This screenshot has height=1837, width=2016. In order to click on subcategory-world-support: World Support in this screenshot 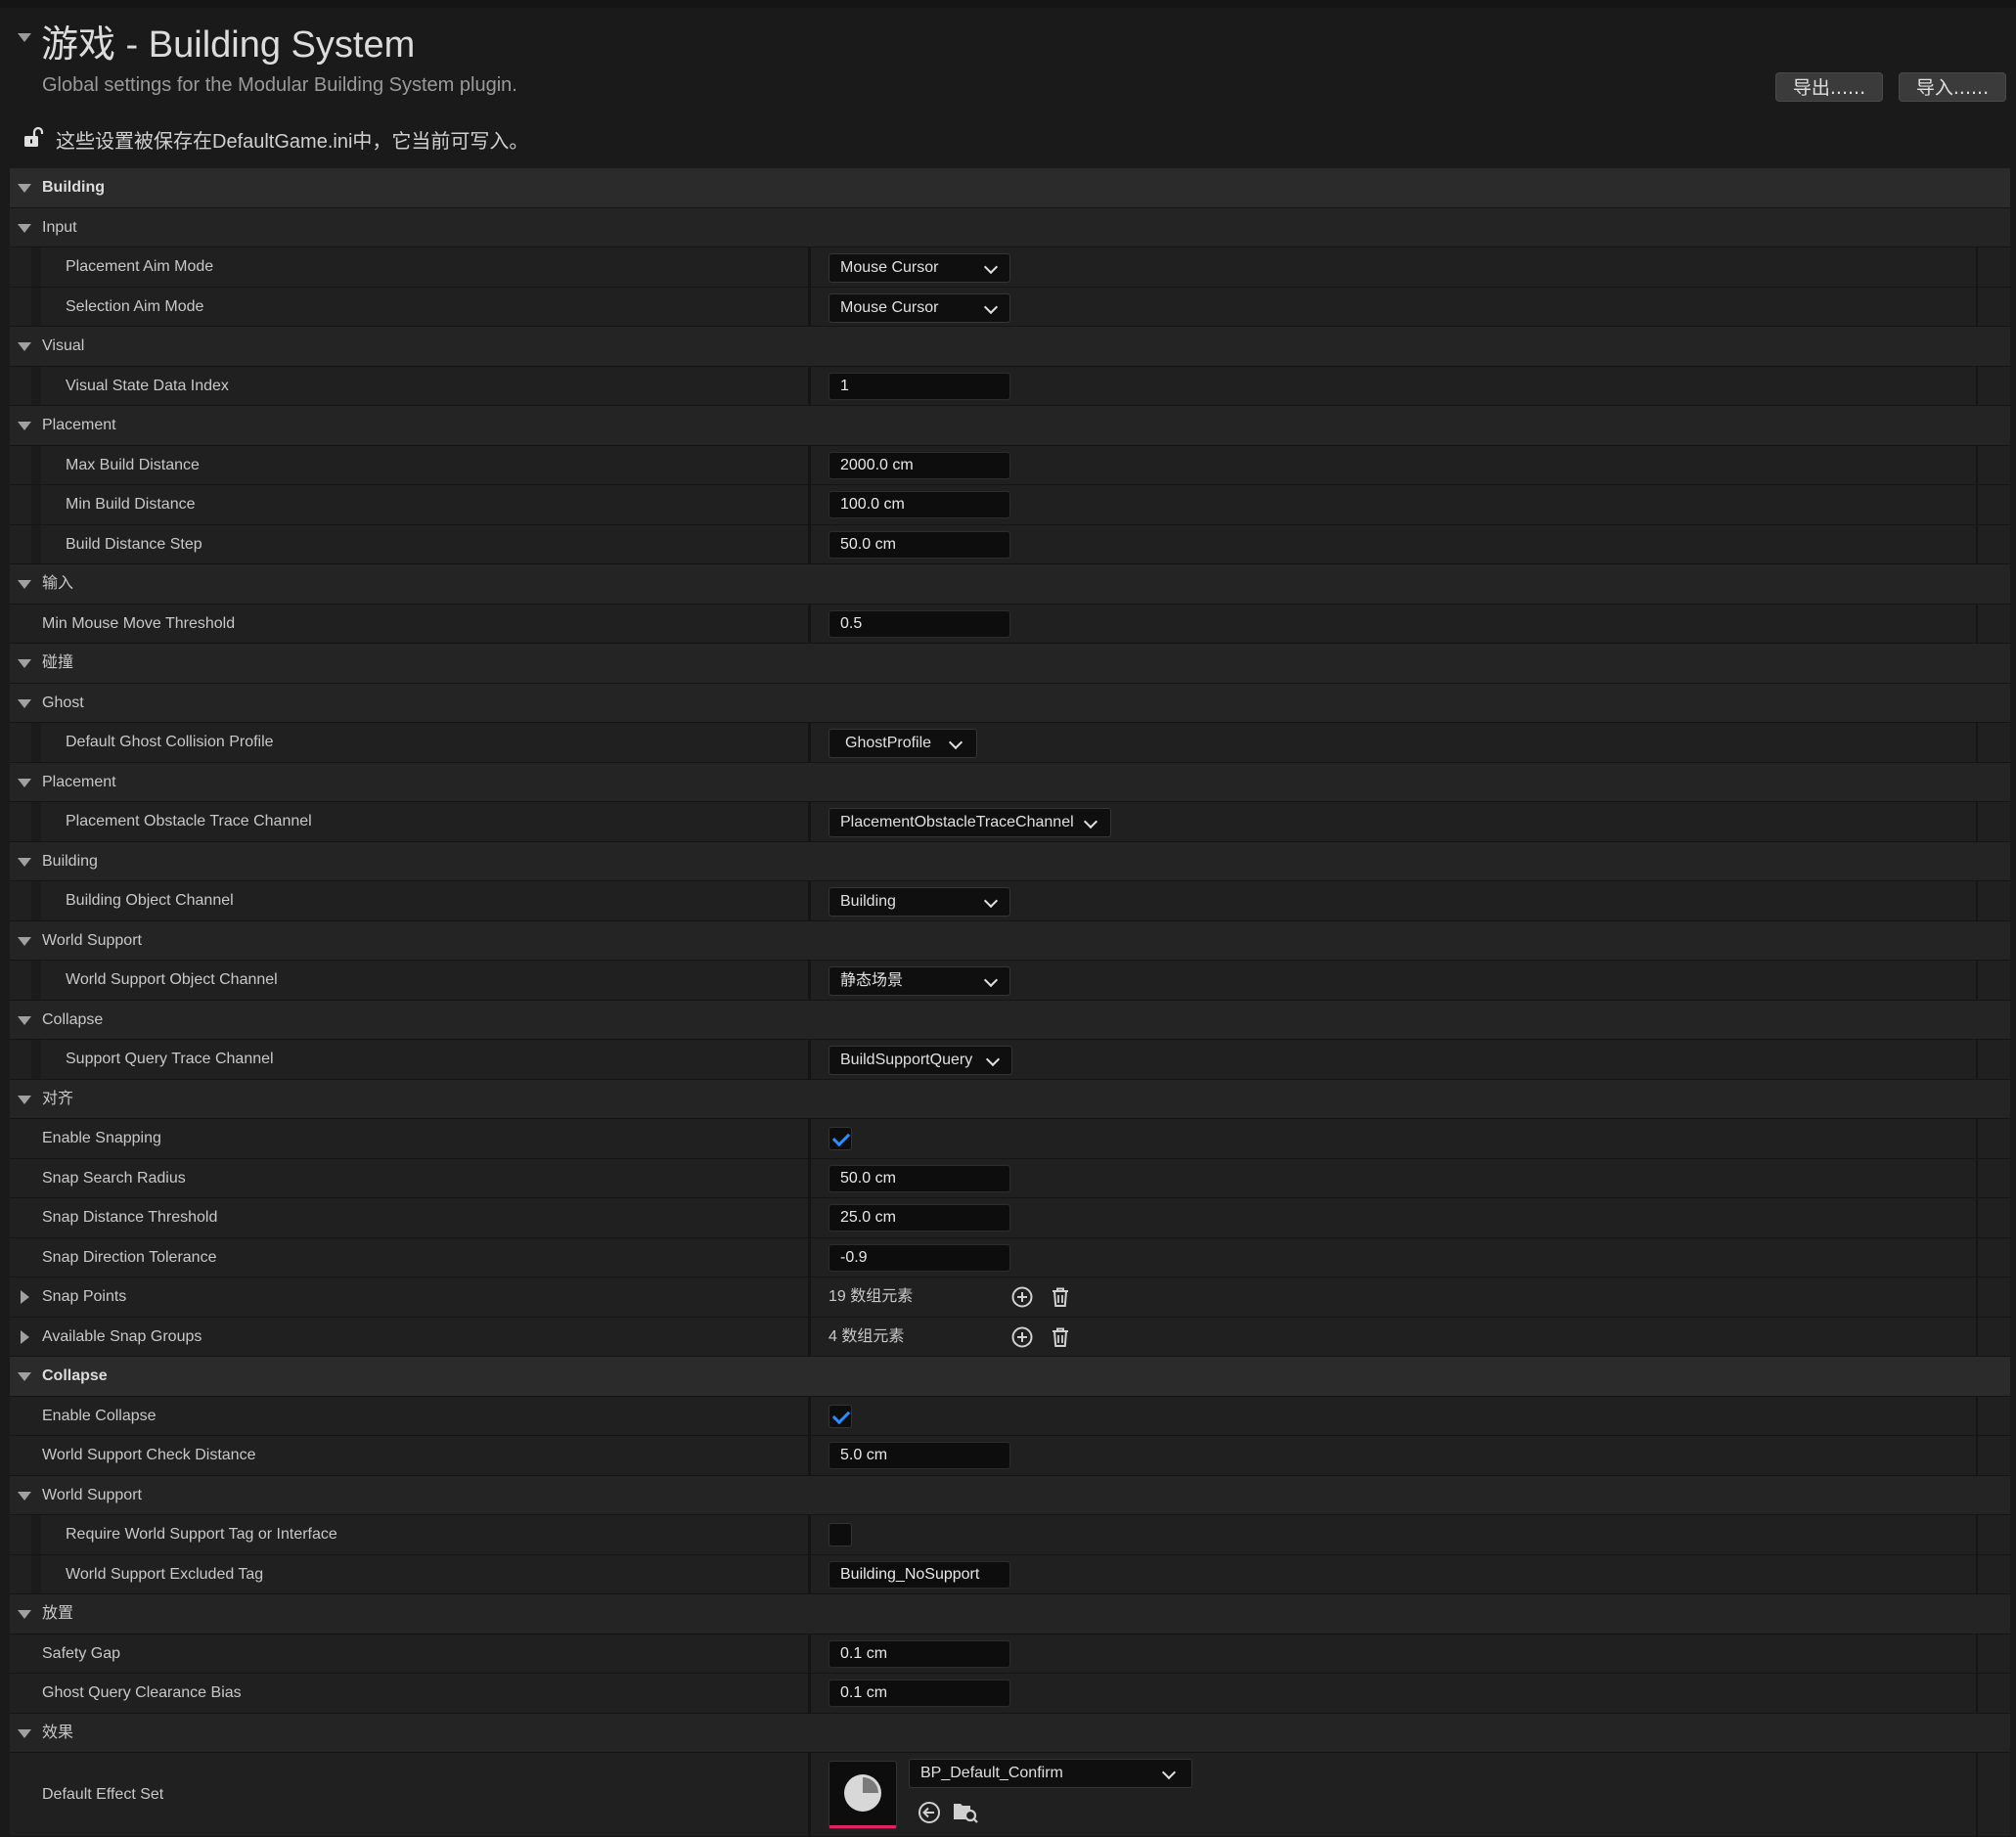, I will do `click(1010, 1495)`.